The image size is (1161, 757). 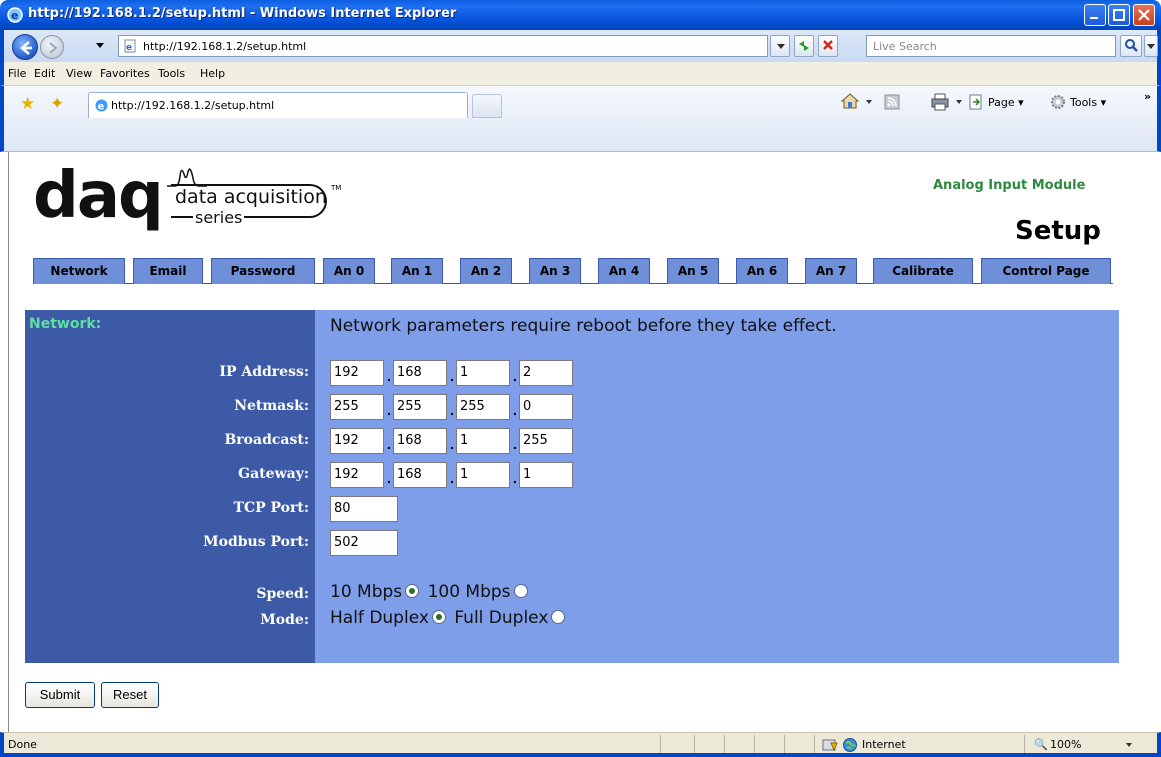 What do you see at coordinates (884, 744) in the screenshot?
I see `security-zone: Internet` at bounding box center [884, 744].